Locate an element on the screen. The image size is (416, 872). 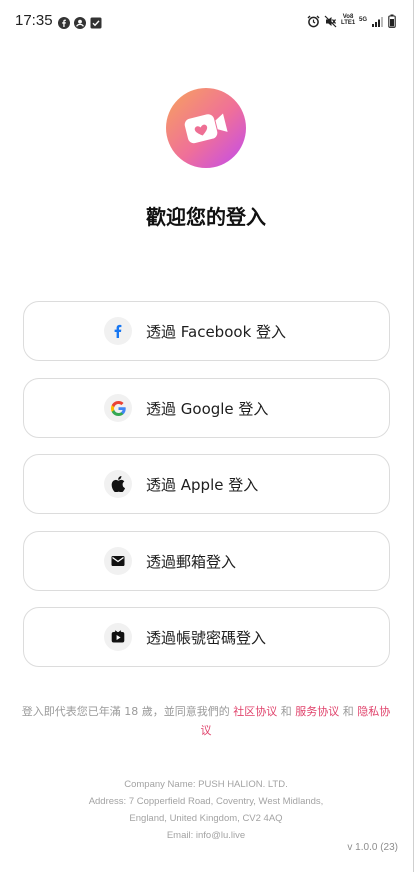
mute-icon is located at coordinates (330, 20).